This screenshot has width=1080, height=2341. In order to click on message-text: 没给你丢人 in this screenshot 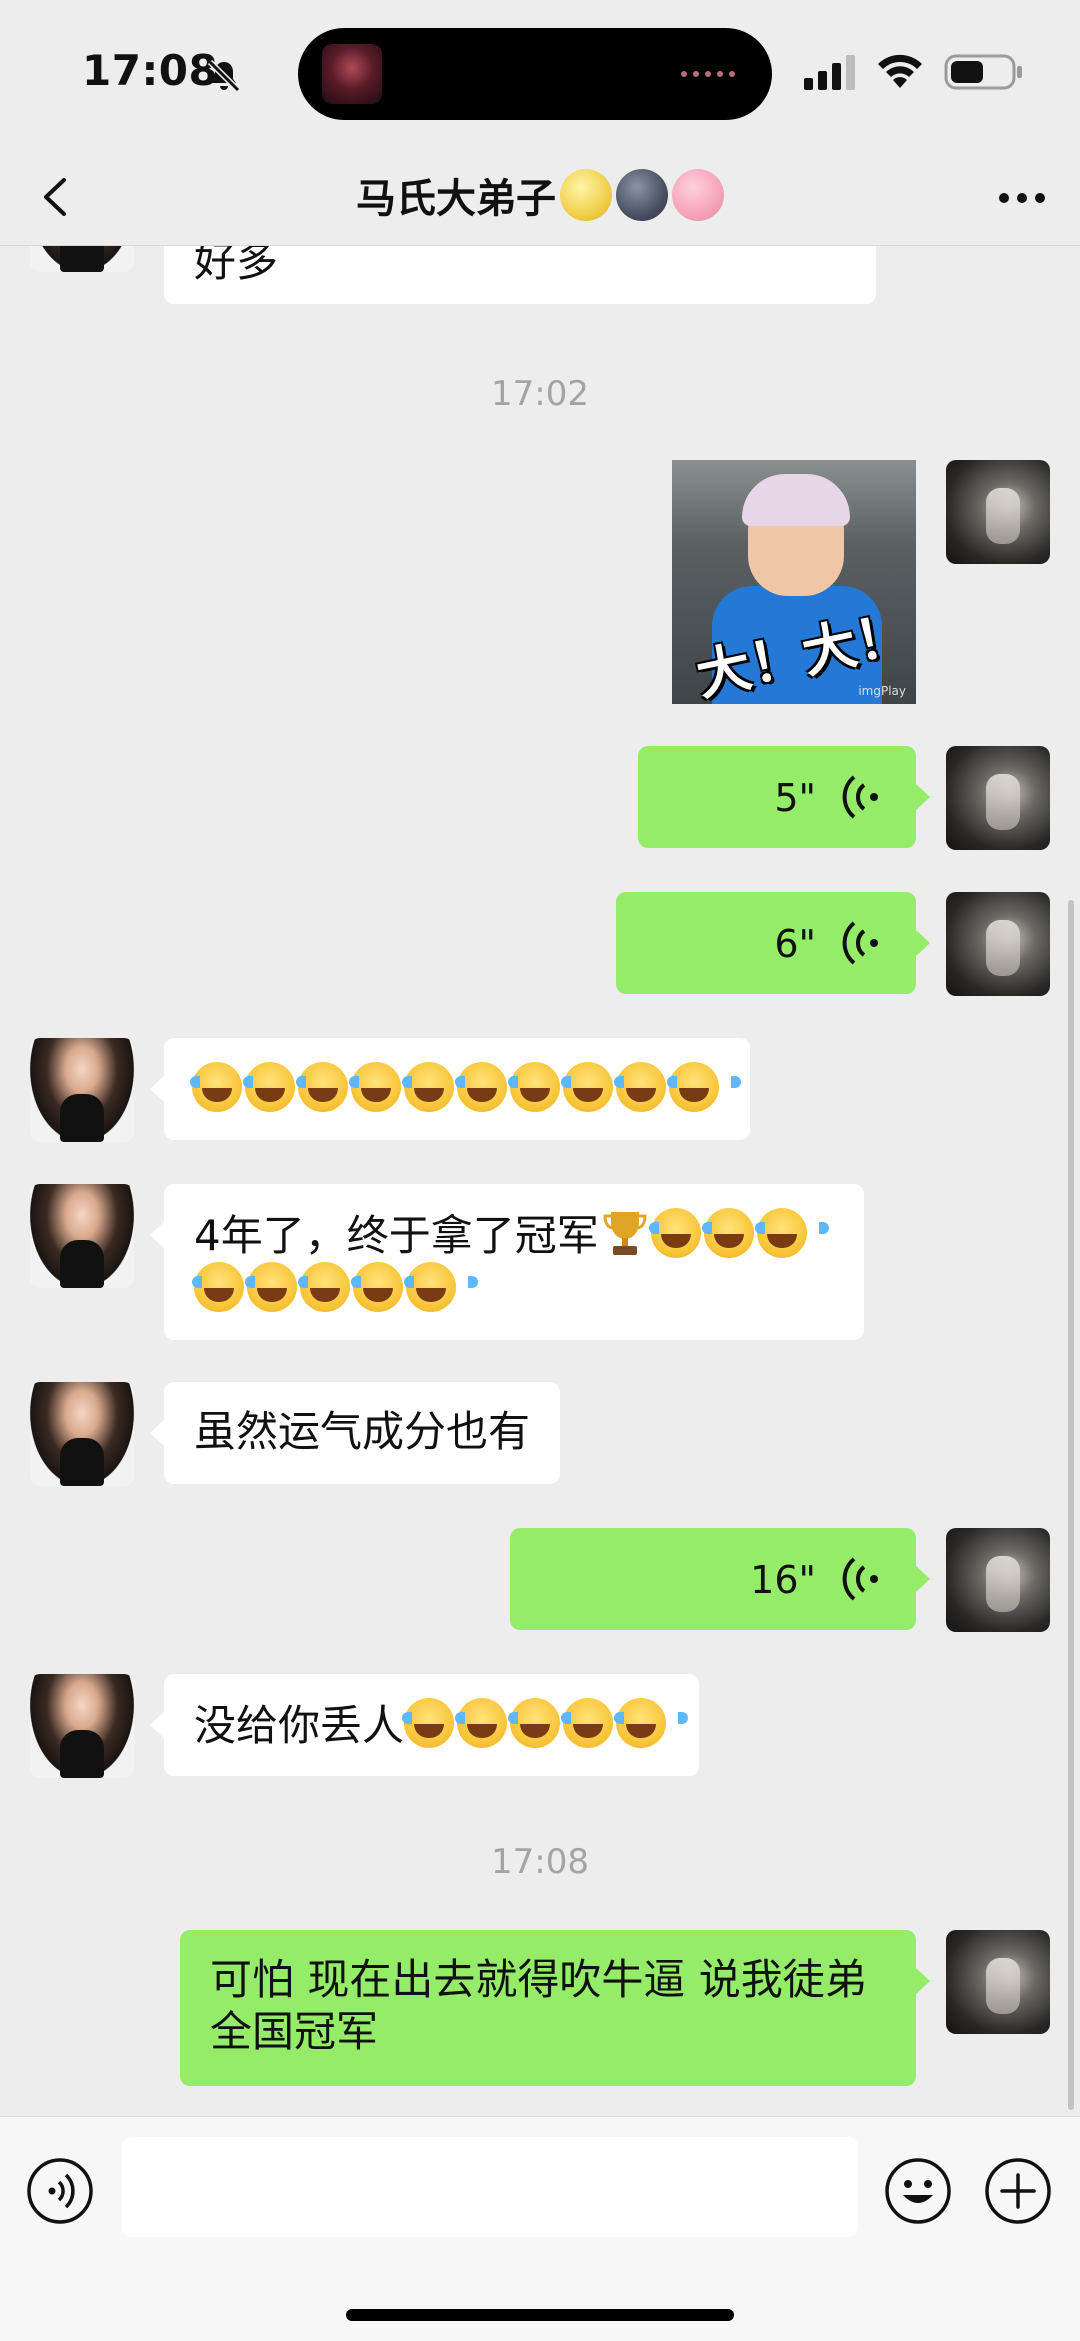, I will do `click(299, 1725)`.